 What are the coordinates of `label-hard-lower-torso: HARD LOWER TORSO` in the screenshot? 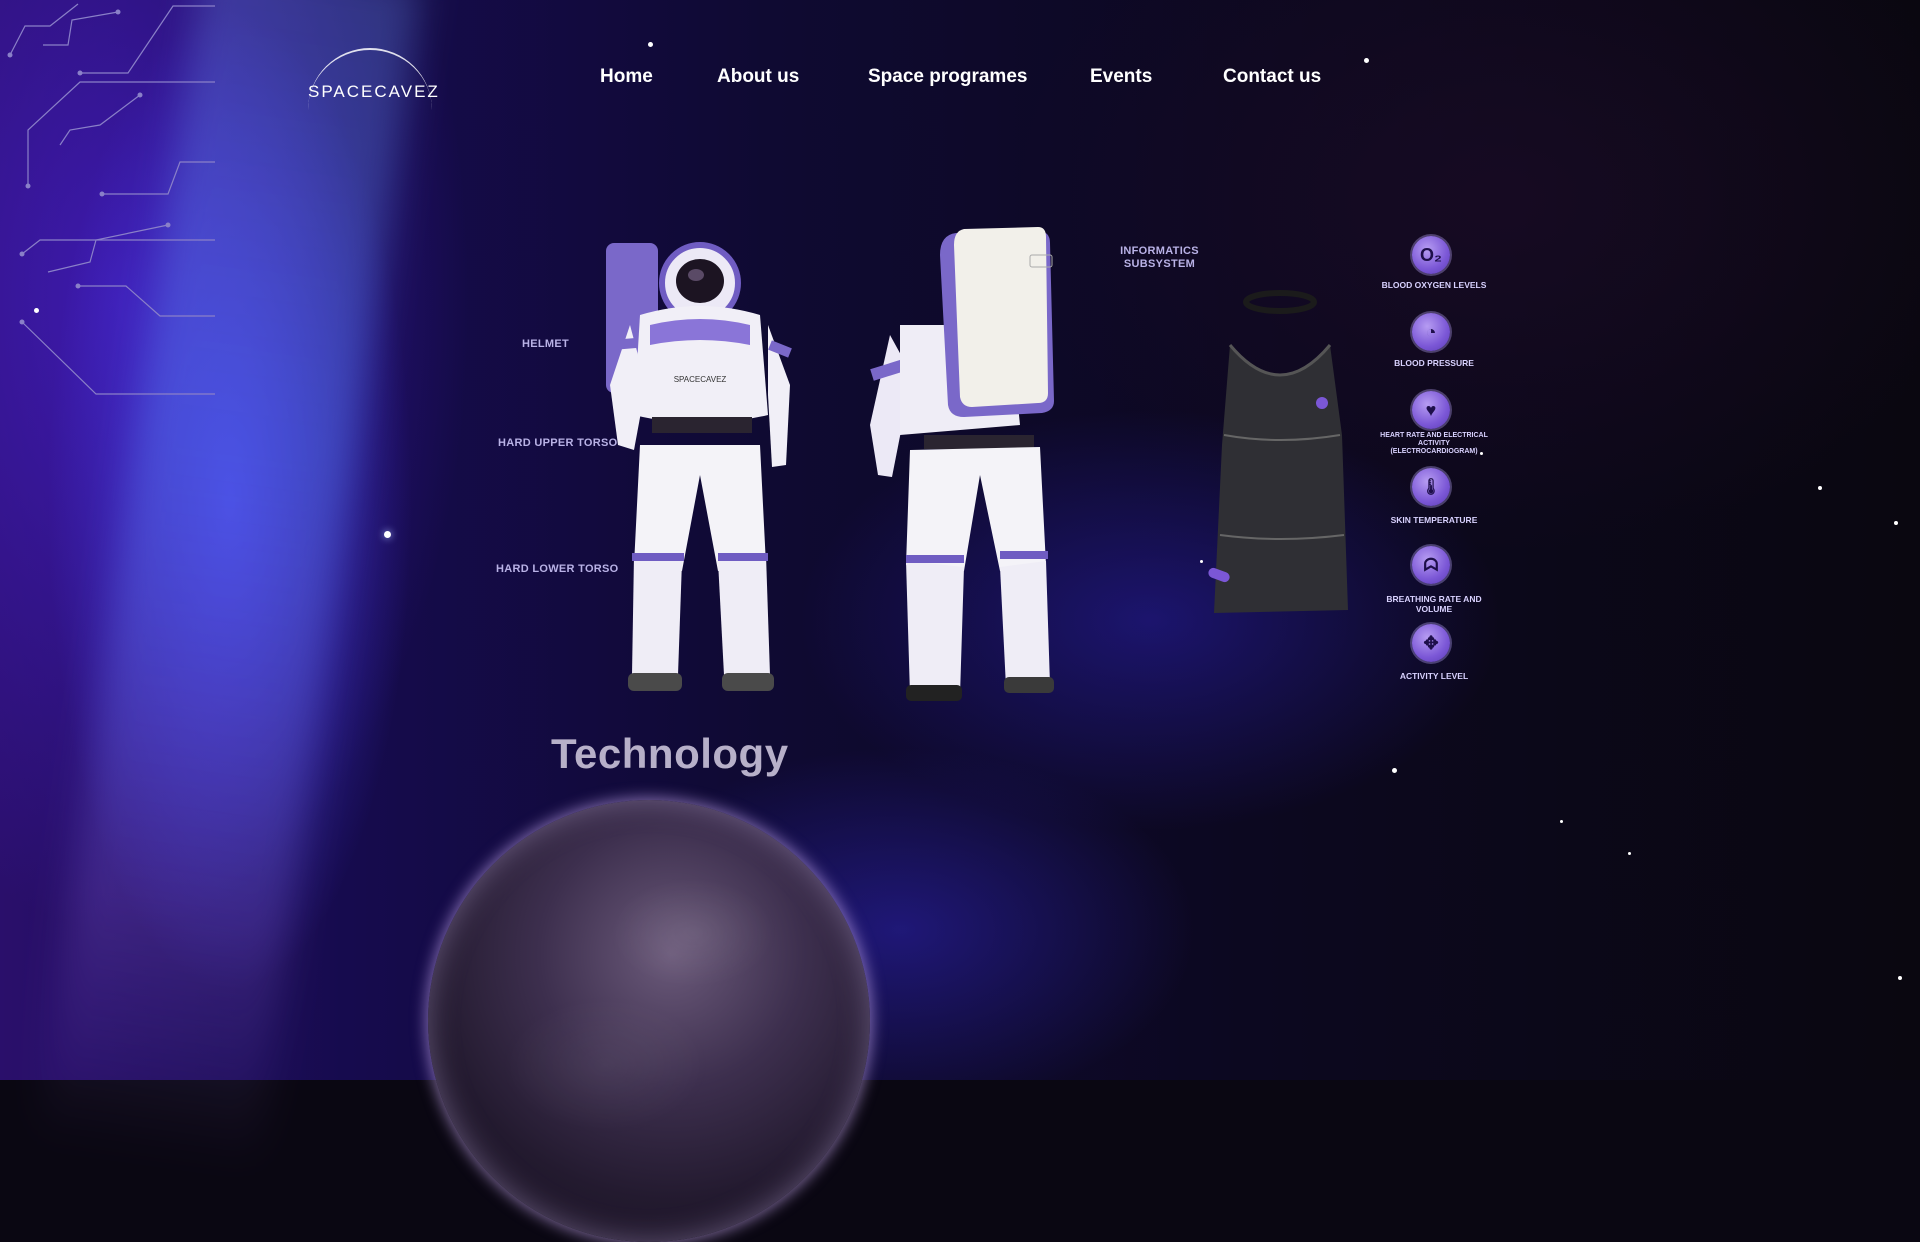 It's located at (557, 569).